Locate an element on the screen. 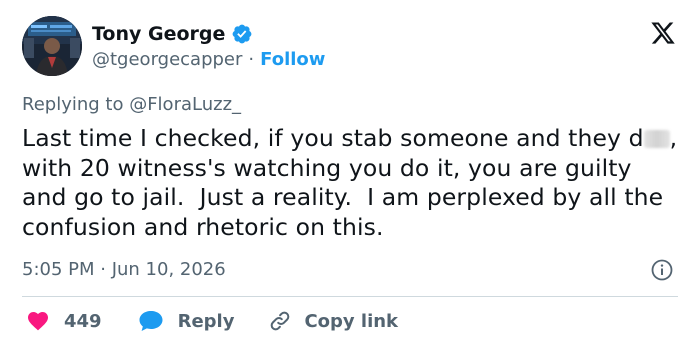 This screenshot has height=348, width=700. copy-link-button: Copy link is located at coordinates (333, 321).